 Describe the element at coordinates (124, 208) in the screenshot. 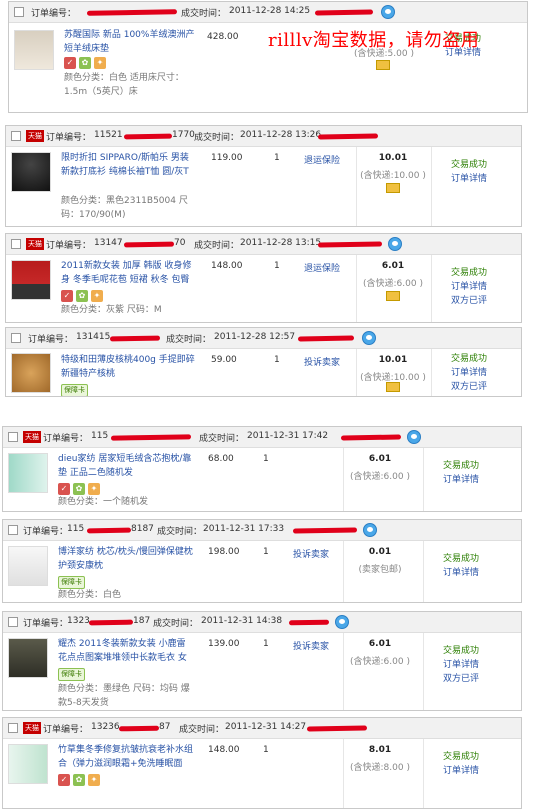

I see `product-sku: 颜色分类：黑色2311B5004 尺码：170/90(M)` at that location.